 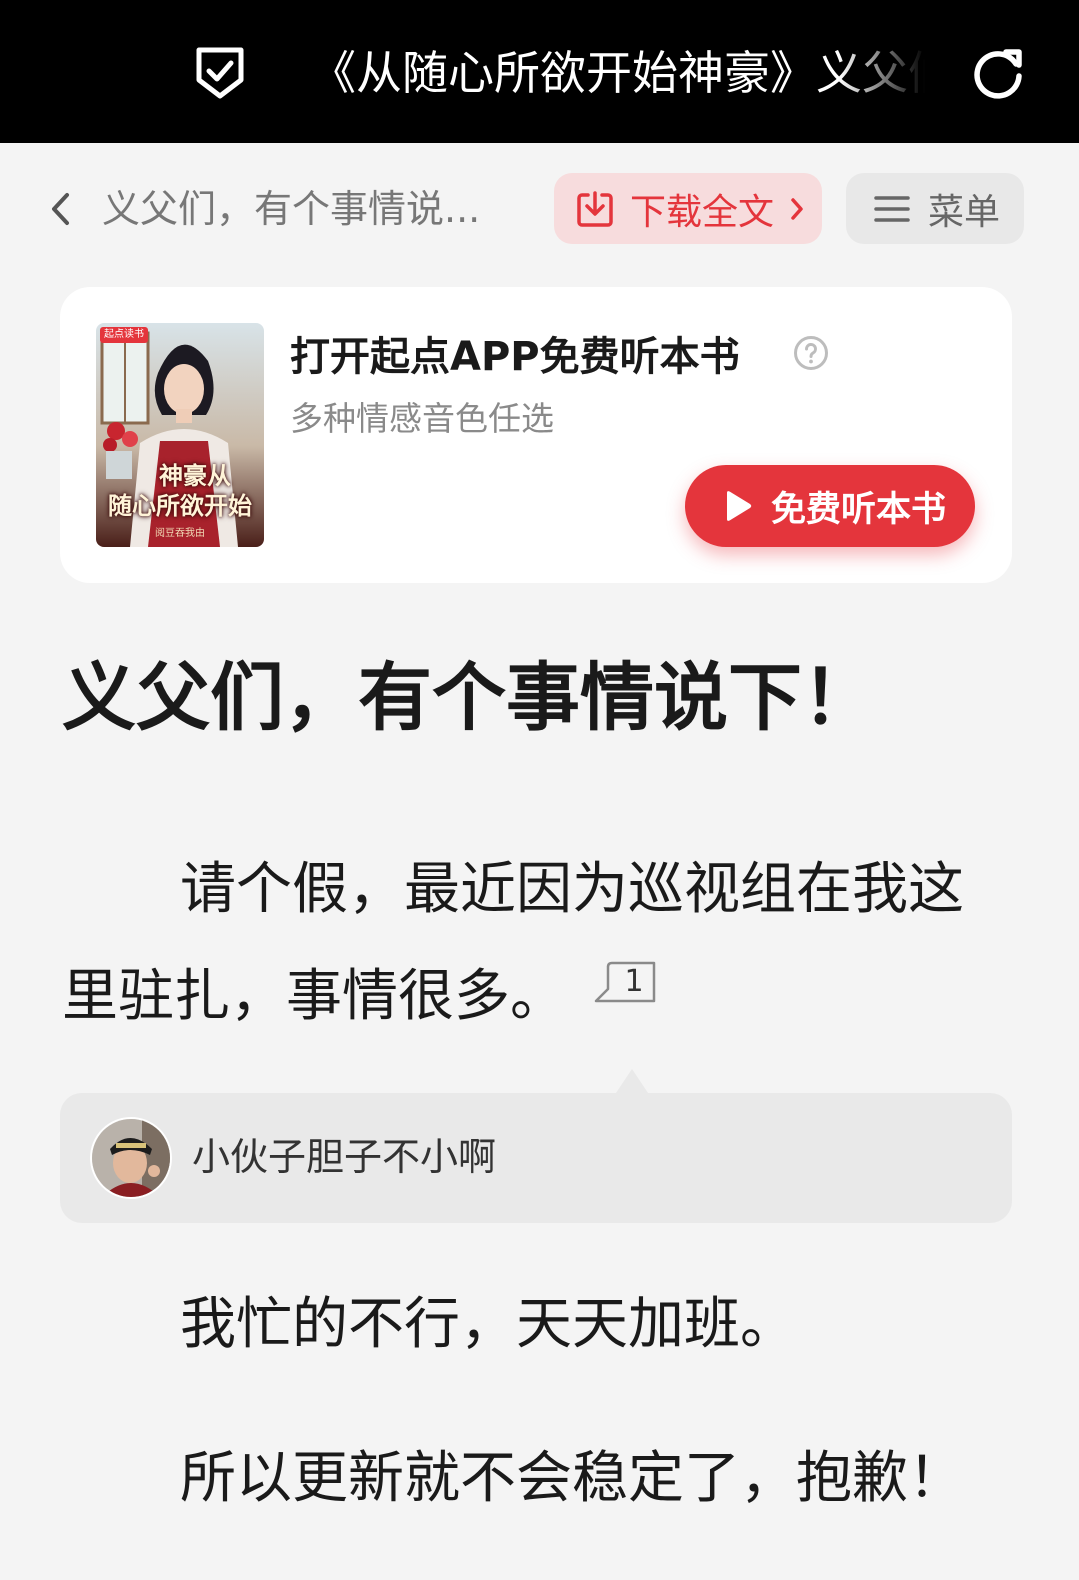 What do you see at coordinates (469, 698) in the screenshot?
I see `chapter-heading: 义父们，有个事情说下！` at bounding box center [469, 698].